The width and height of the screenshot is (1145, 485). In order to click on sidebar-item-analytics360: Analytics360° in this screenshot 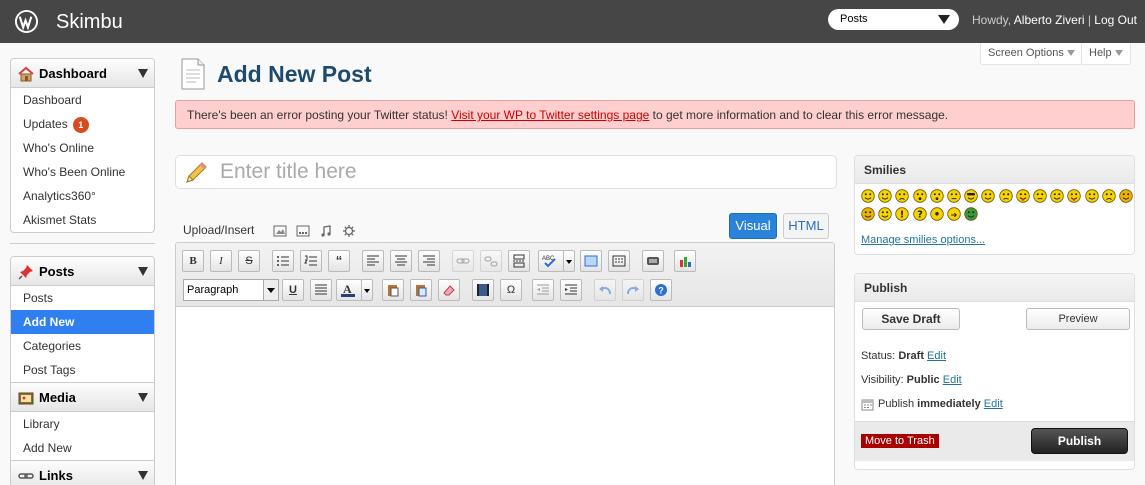, I will do `click(82, 196)`.